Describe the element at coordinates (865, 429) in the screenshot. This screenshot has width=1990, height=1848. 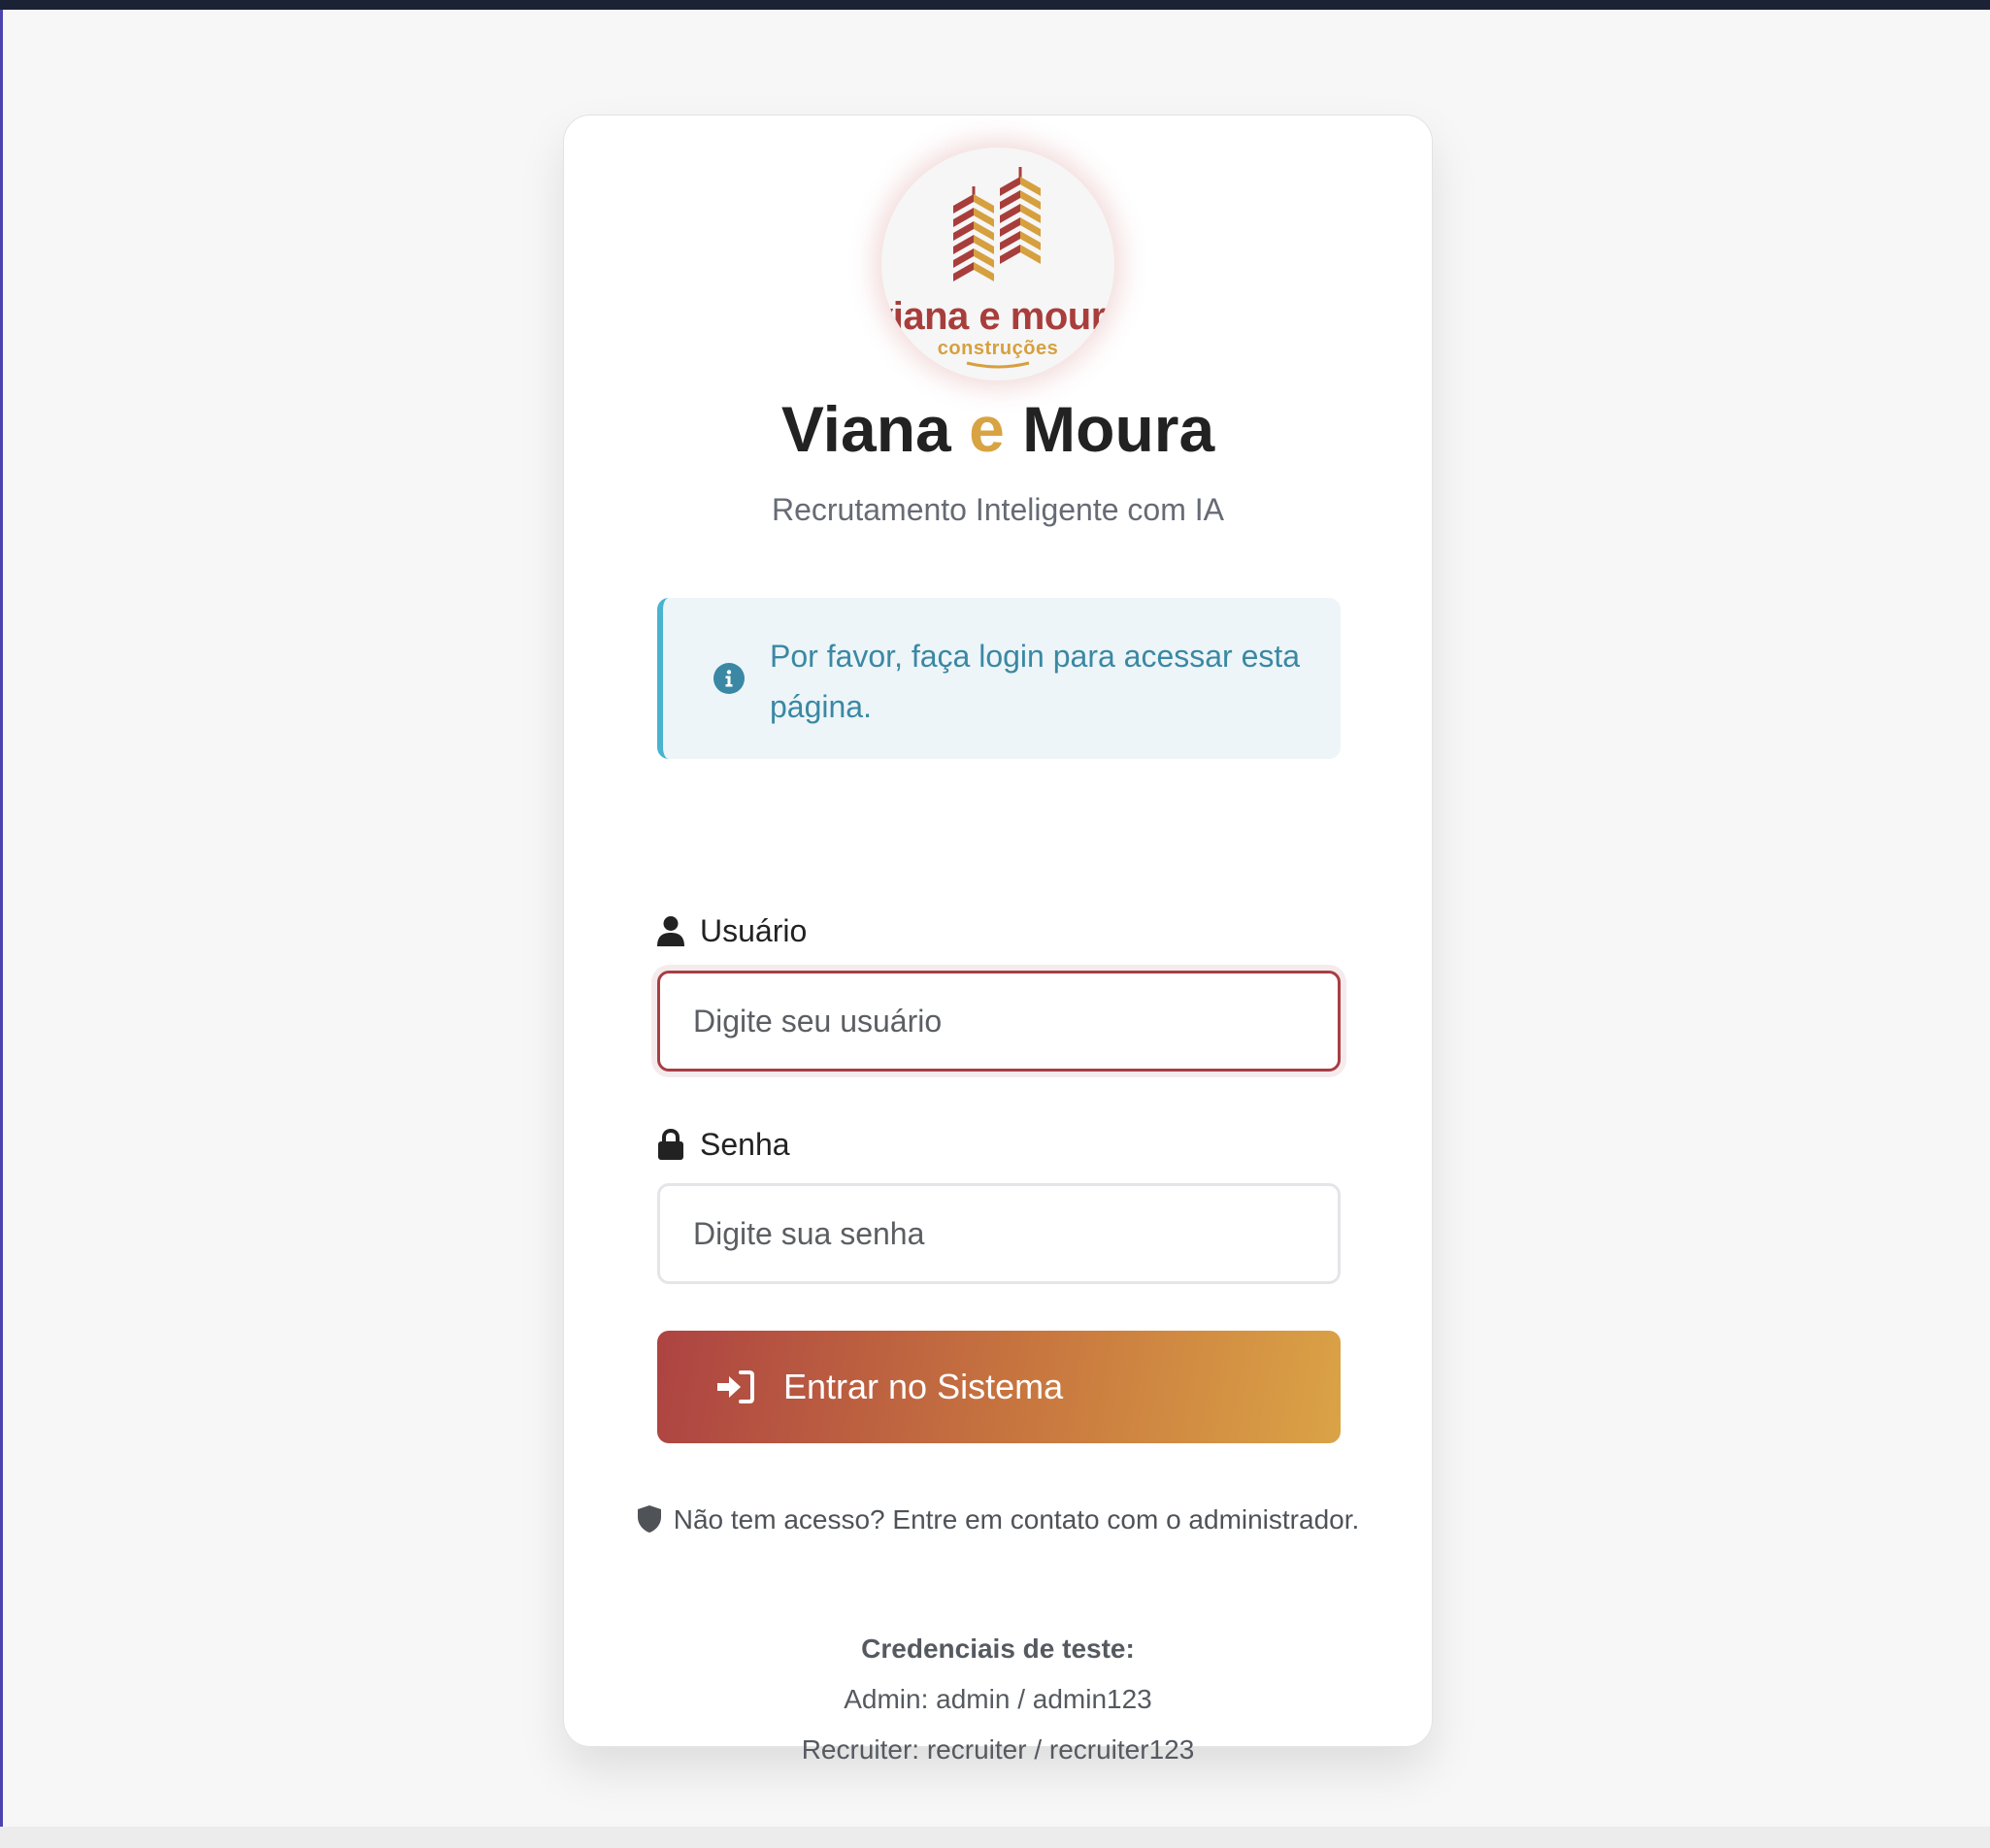
I see `brand-title-part1: Viana` at that location.